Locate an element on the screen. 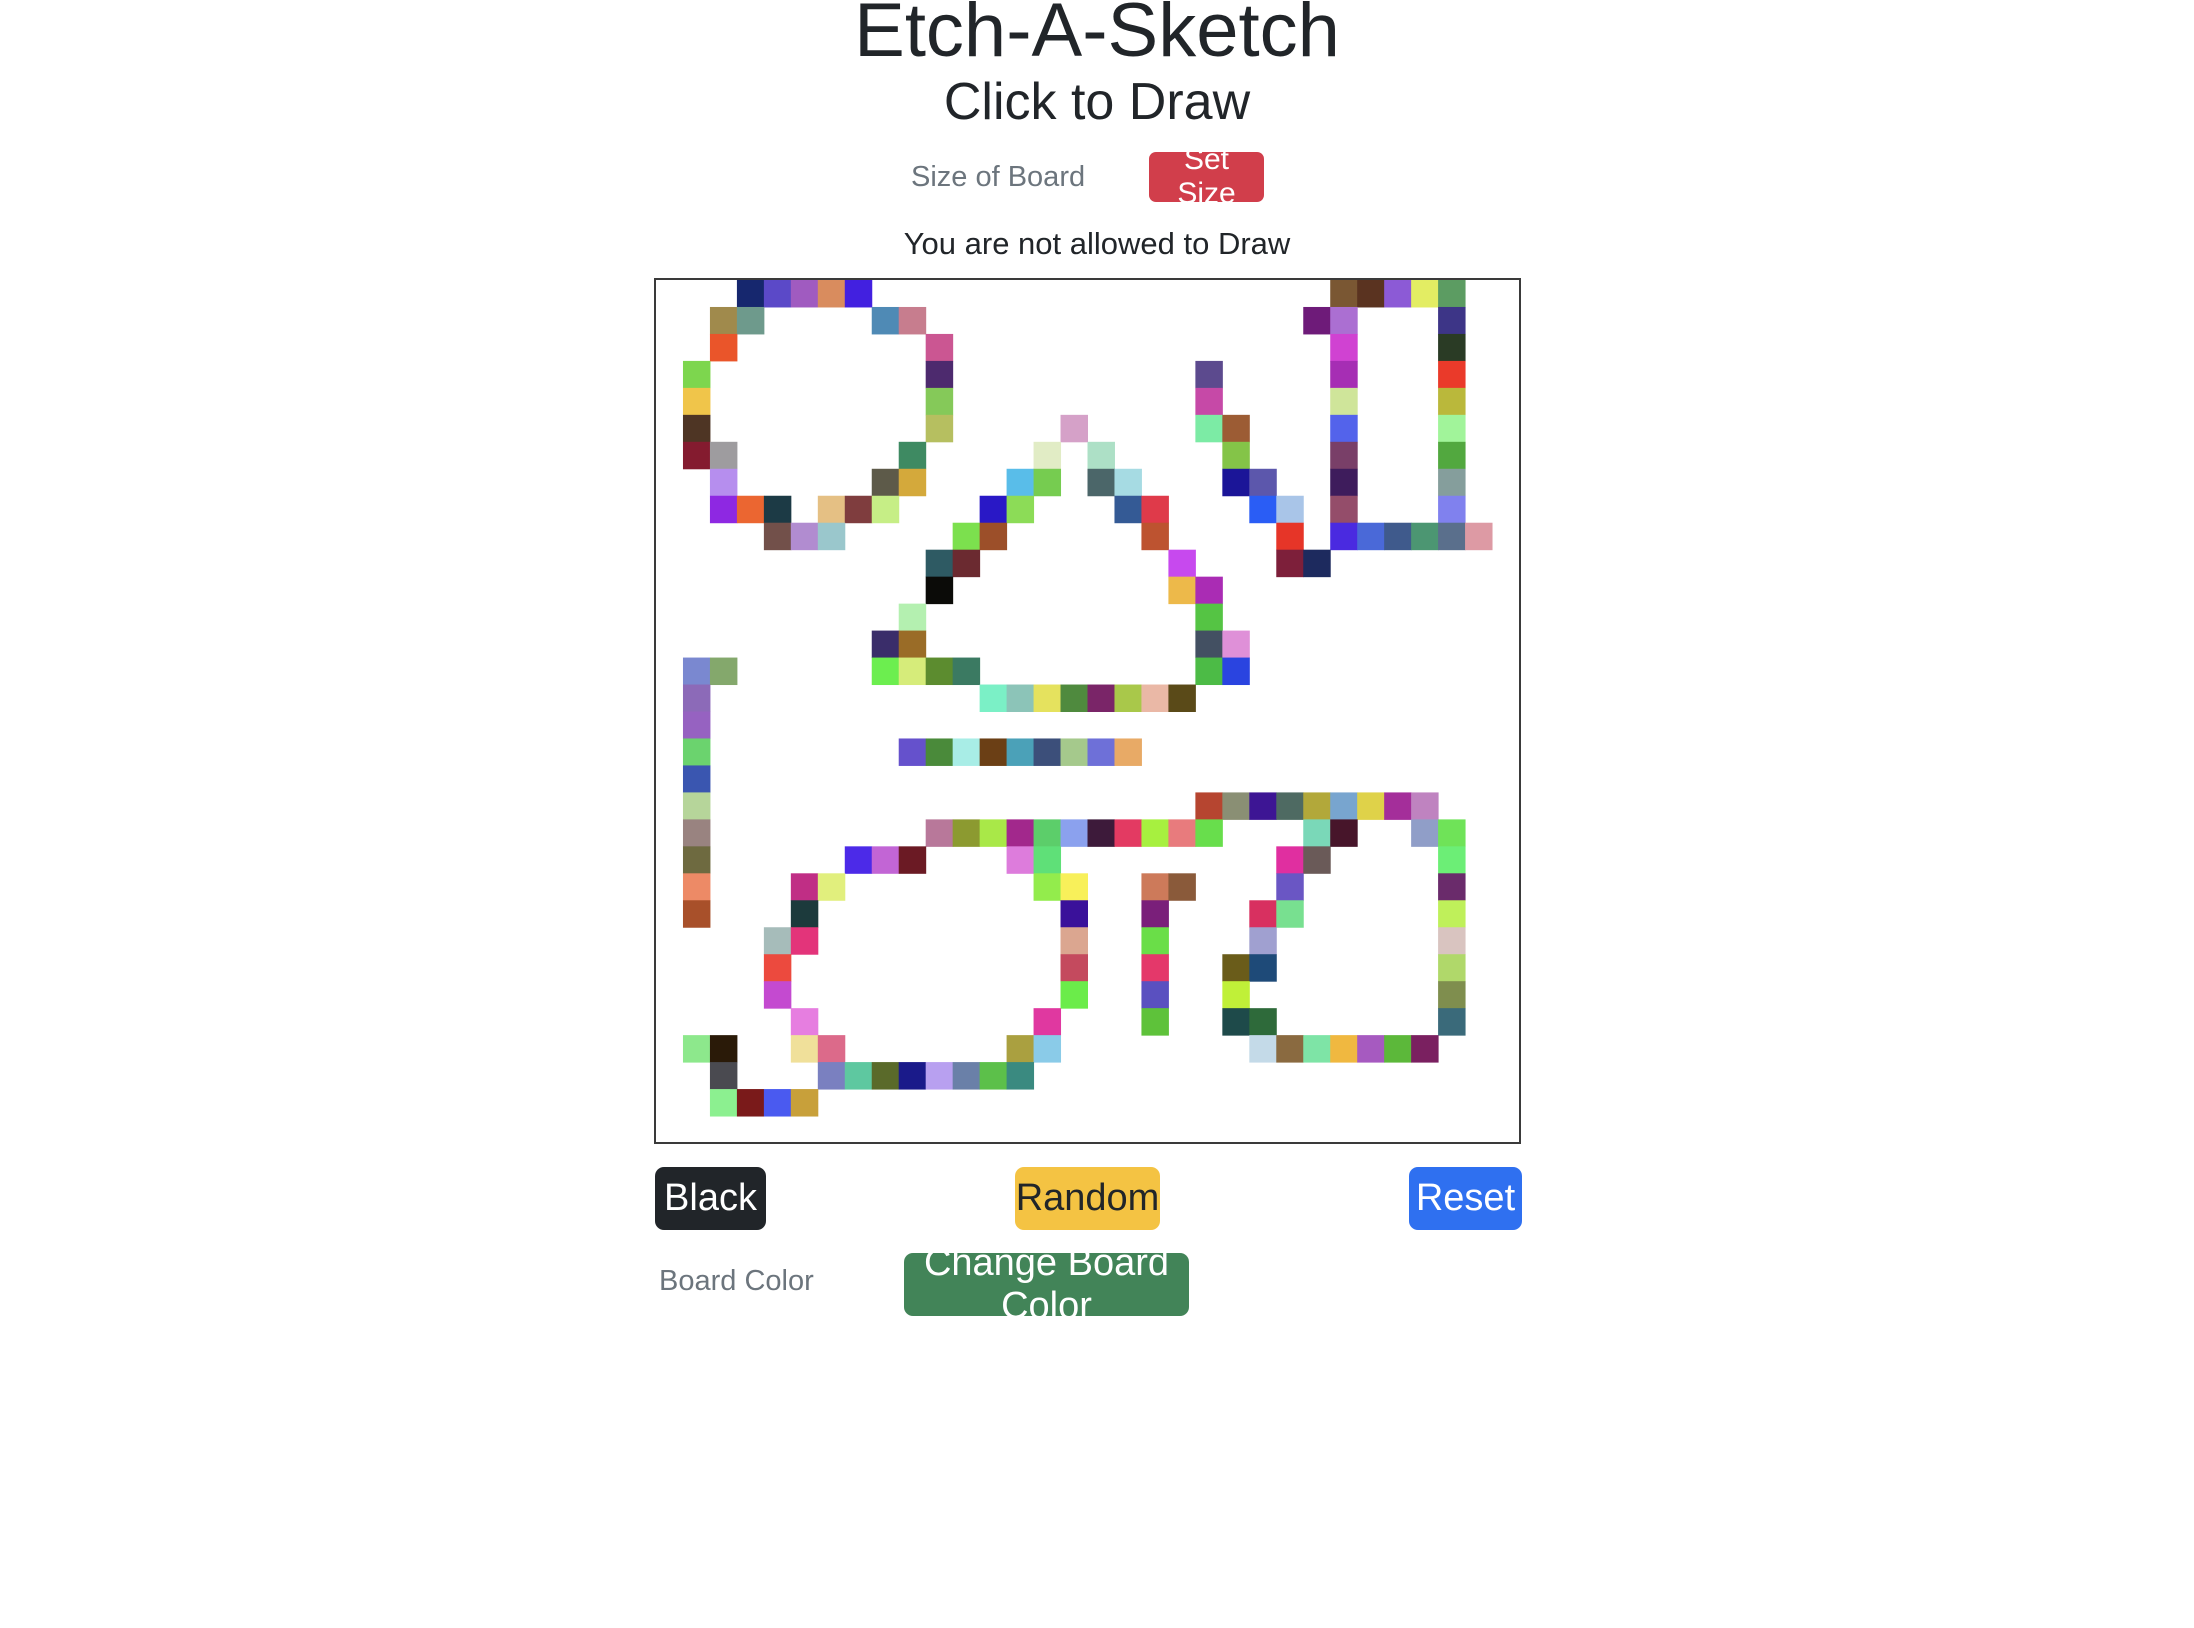  black-button: Black is located at coordinates (710, 1198).